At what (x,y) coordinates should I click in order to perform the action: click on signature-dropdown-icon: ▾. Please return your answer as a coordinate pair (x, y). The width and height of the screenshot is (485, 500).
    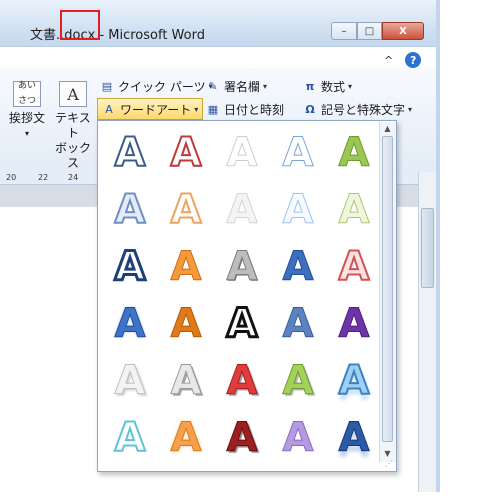
    Looking at the image, I should click on (265, 86).